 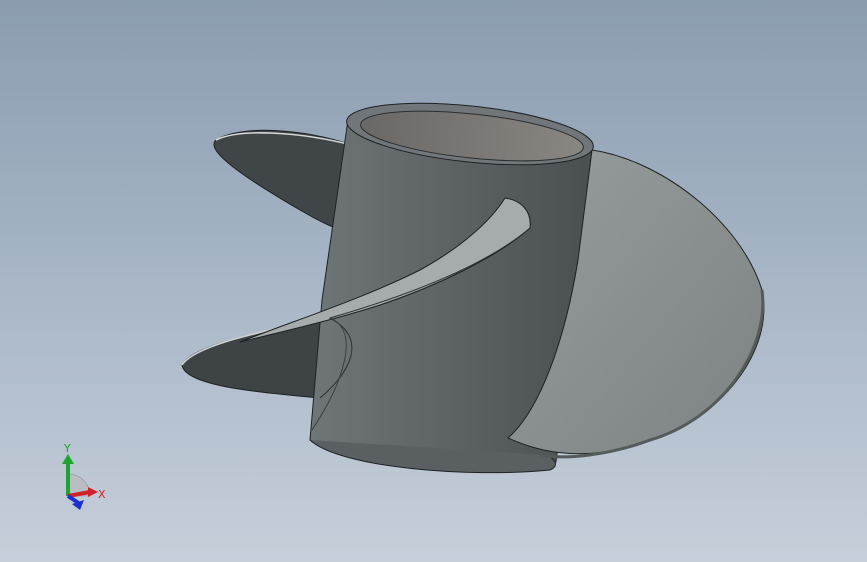 What do you see at coordinates (102, 494) in the screenshot?
I see `x-axis-label: X` at bounding box center [102, 494].